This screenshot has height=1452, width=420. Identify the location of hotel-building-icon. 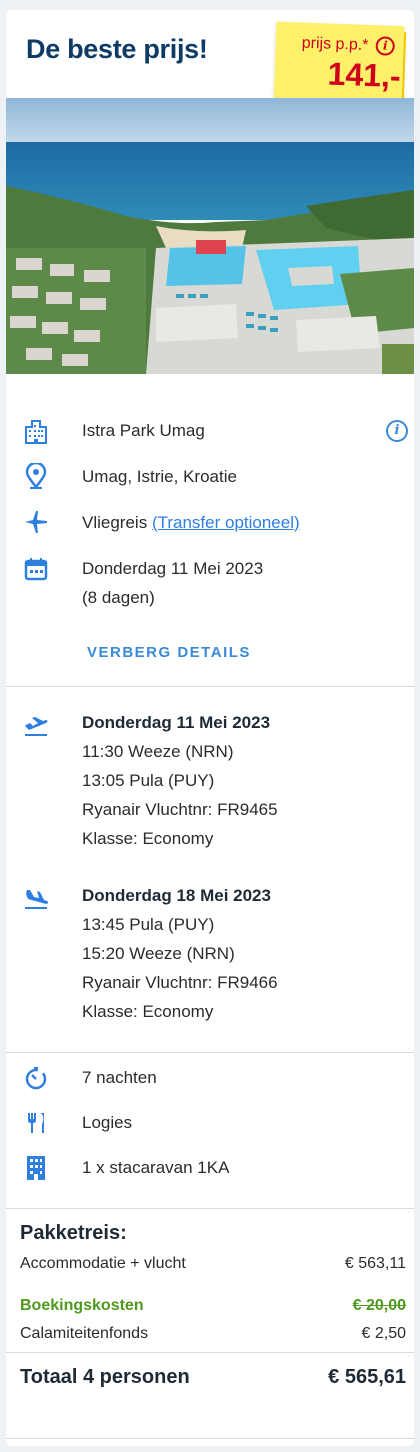
(36, 431).